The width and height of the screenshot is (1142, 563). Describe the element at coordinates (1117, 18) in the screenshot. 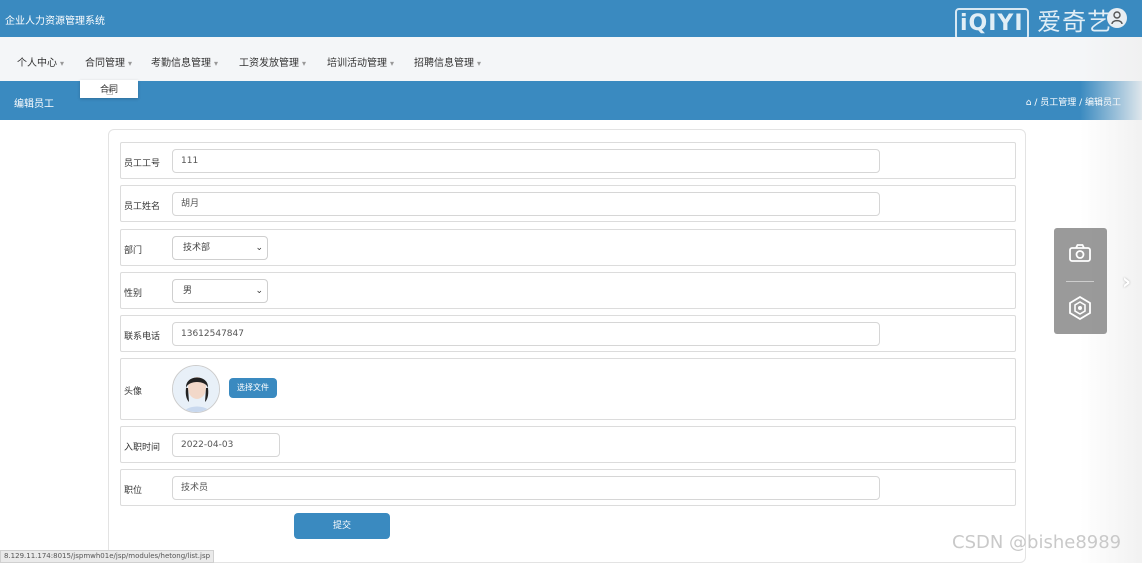

I see `user-avatar-icon` at that location.